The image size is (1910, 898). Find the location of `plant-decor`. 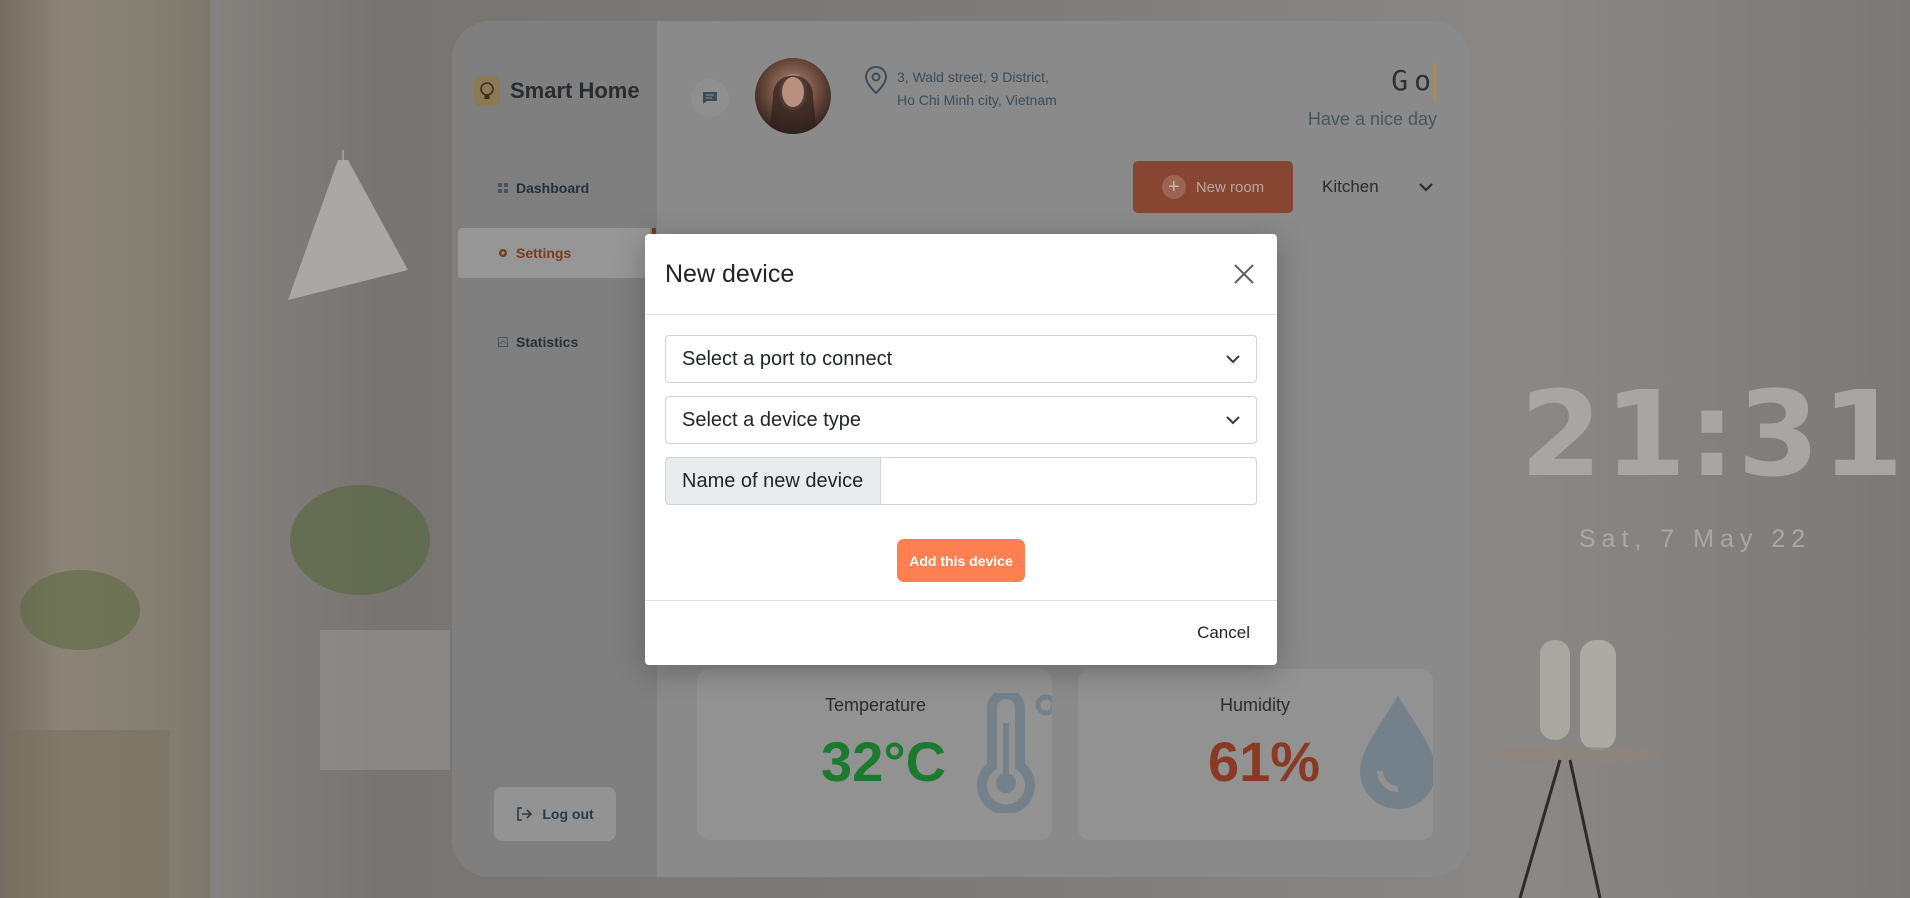

plant-decor is located at coordinates (230, 691).